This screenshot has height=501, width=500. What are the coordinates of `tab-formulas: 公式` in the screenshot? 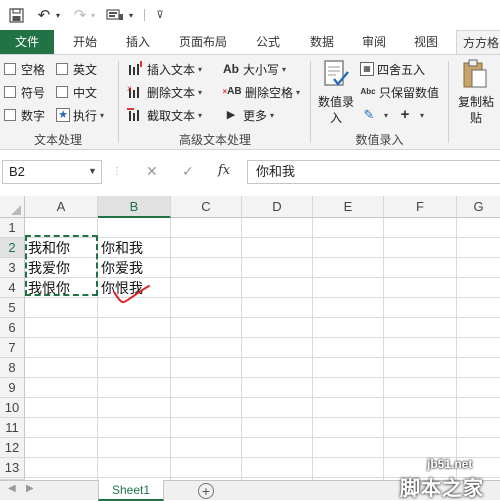 It's located at (268, 42).